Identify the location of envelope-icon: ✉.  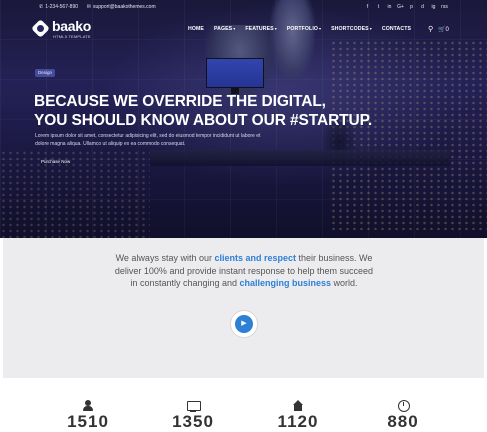
(88, 7).